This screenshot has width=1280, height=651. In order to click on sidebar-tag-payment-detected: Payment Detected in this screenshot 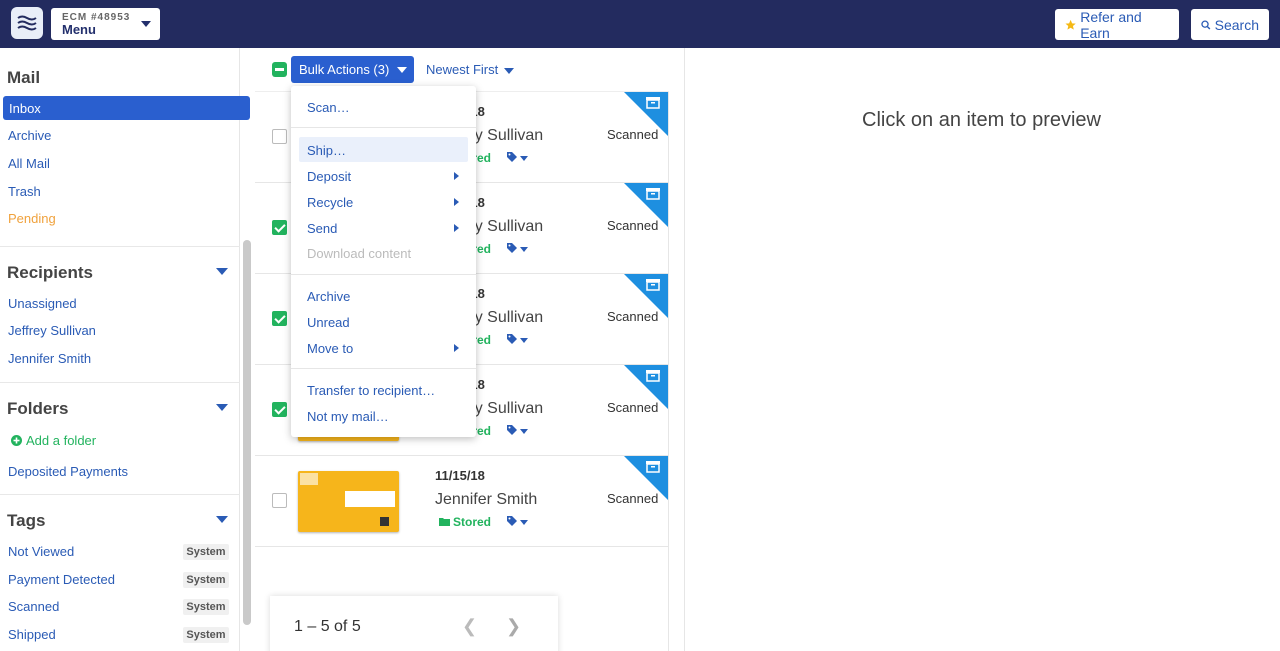, I will do `click(61, 579)`.